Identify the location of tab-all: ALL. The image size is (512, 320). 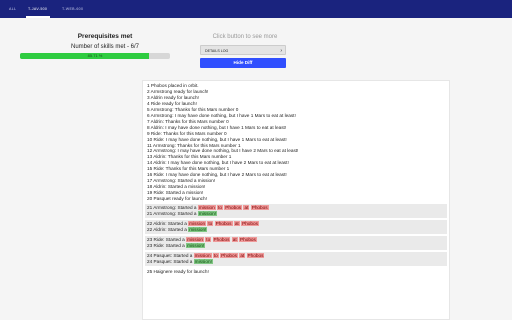
(12, 9).